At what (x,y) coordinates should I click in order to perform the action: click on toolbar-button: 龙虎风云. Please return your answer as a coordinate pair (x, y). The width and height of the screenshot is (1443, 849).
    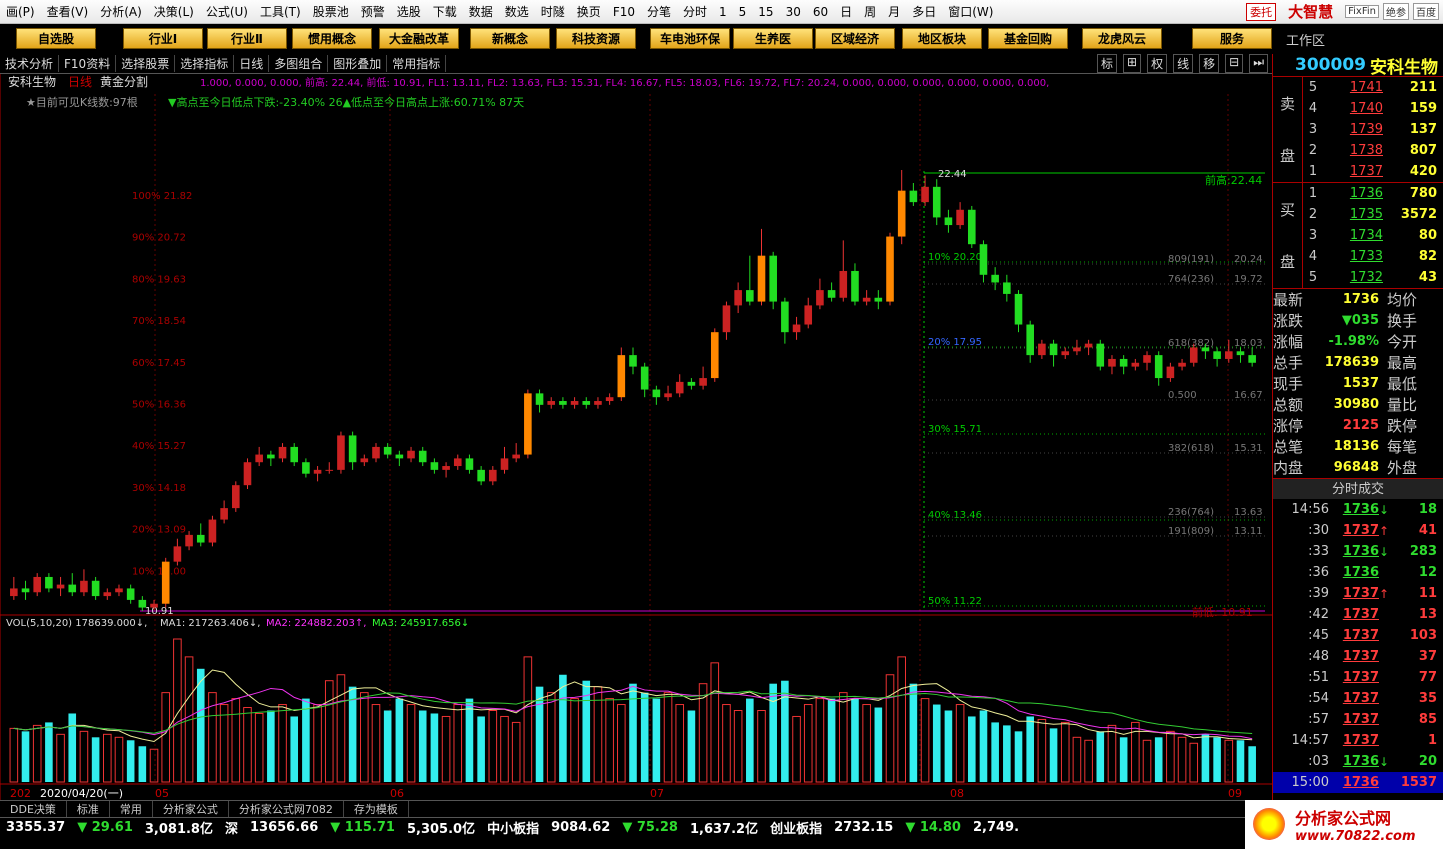
    Looking at the image, I should click on (1122, 38).